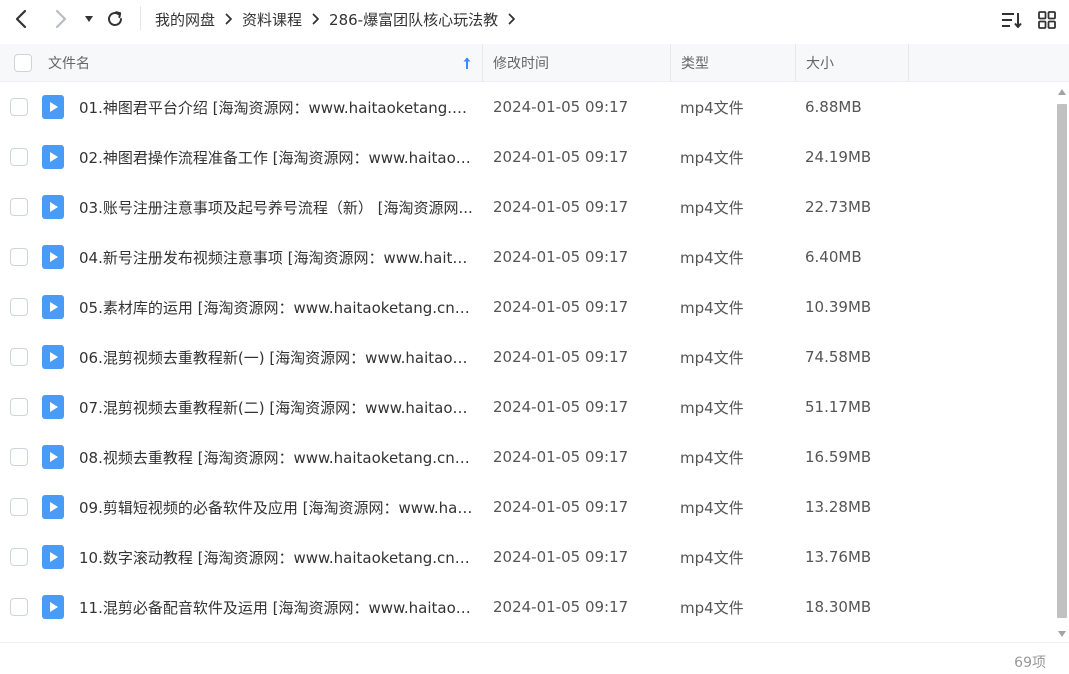 The height and width of the screenshot is (674, 1069). I want to click on select-all-checkbox, so click(23, 63).